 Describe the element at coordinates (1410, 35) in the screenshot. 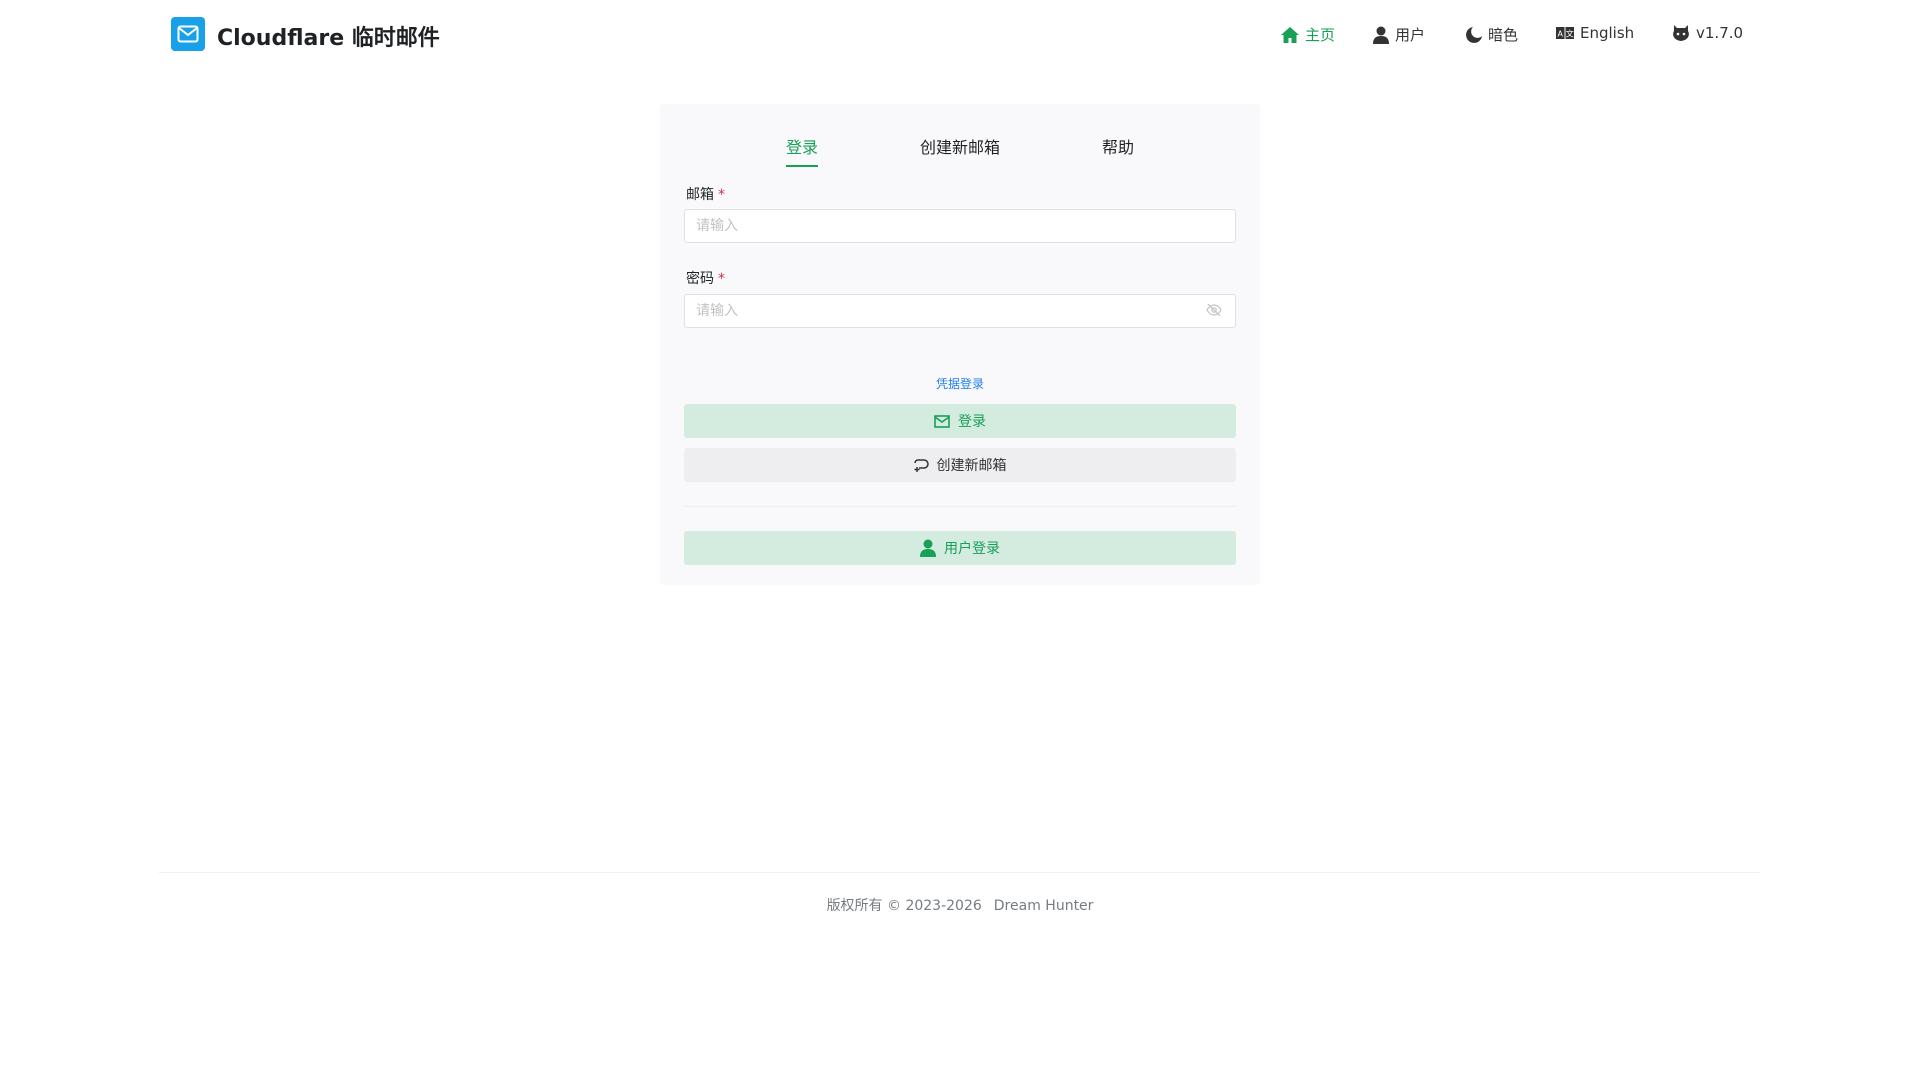

I see `nav-user-label: 用户` at that location.